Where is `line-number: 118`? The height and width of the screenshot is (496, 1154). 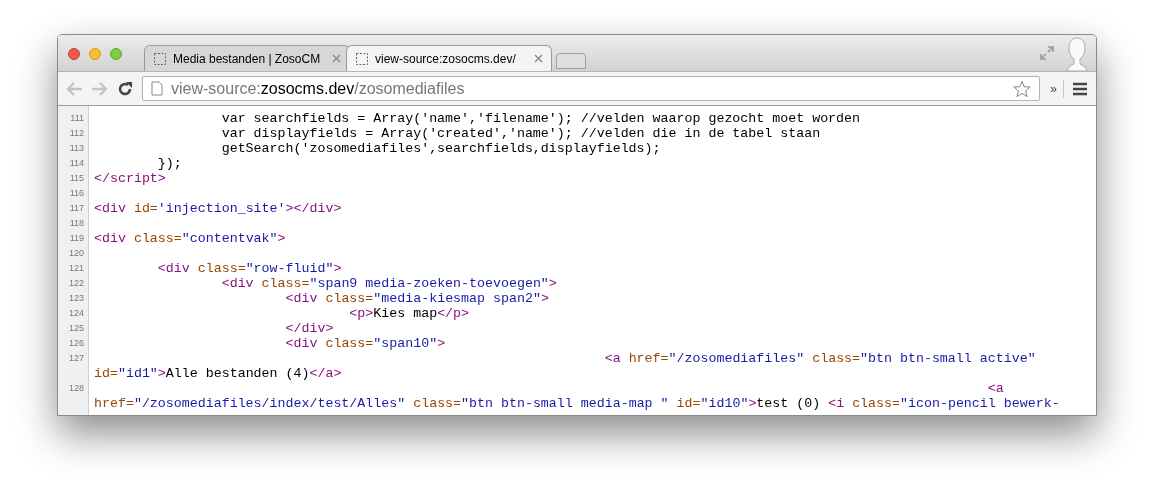
line-number: 118 is located at coordinates (76, 223).